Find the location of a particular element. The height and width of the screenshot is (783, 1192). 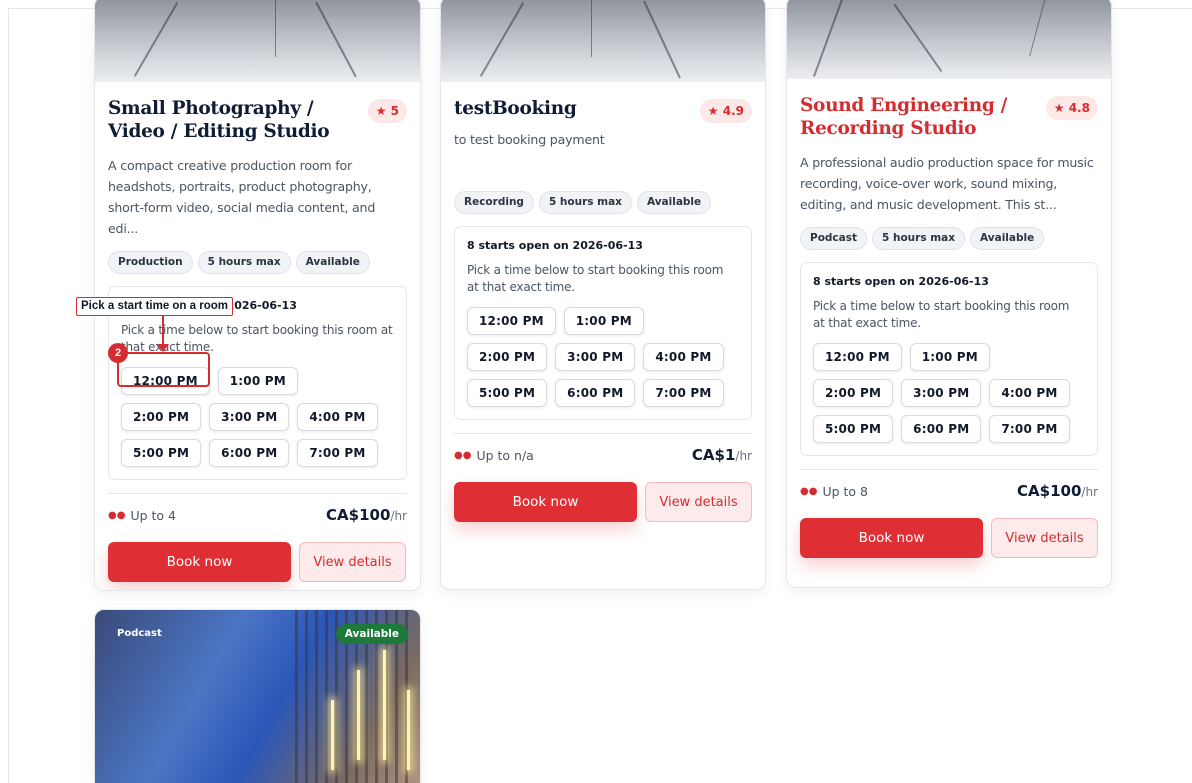

category-tag: Podcast is located at coordinates (139, 633).